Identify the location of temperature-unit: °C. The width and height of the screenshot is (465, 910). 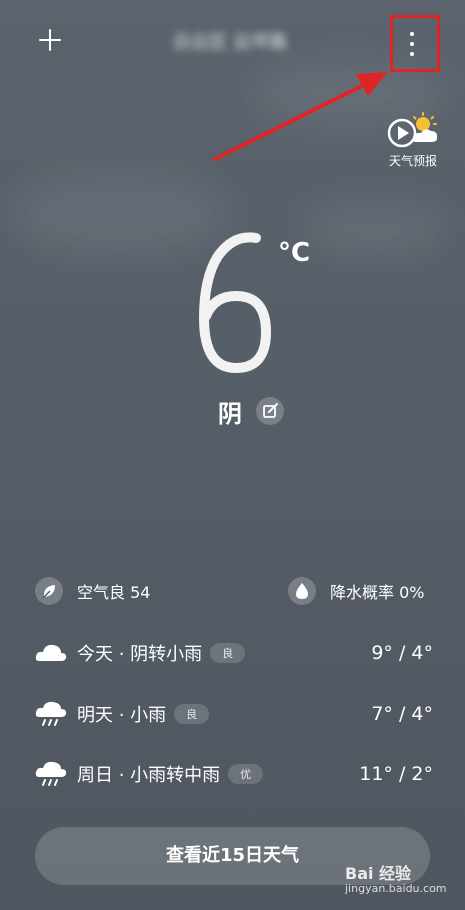
(294, 253).